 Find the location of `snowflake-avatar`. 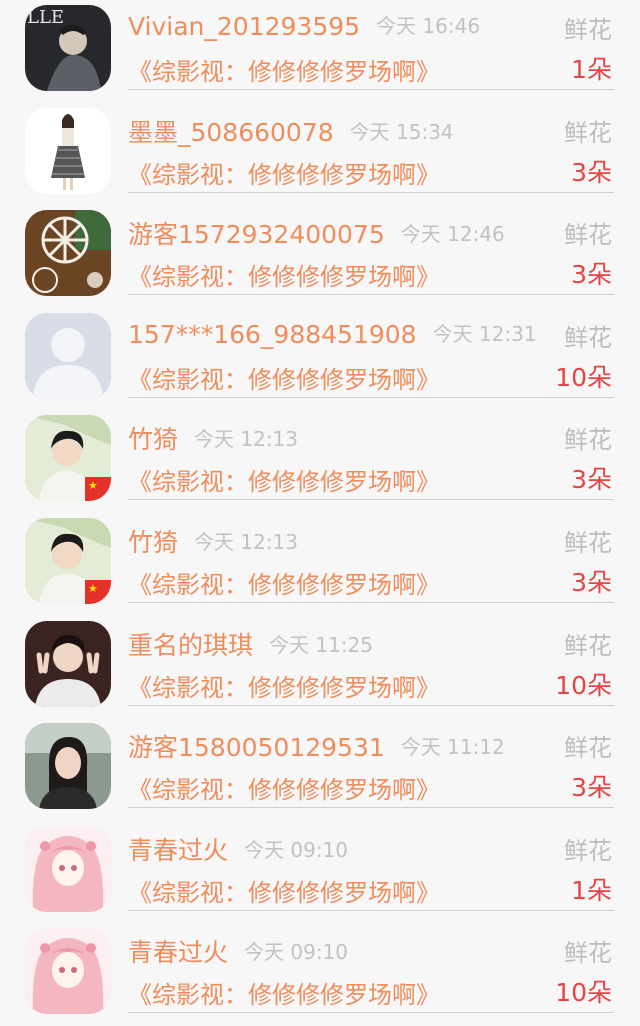

snowflake-avatar is located at coordinates (68, 253).